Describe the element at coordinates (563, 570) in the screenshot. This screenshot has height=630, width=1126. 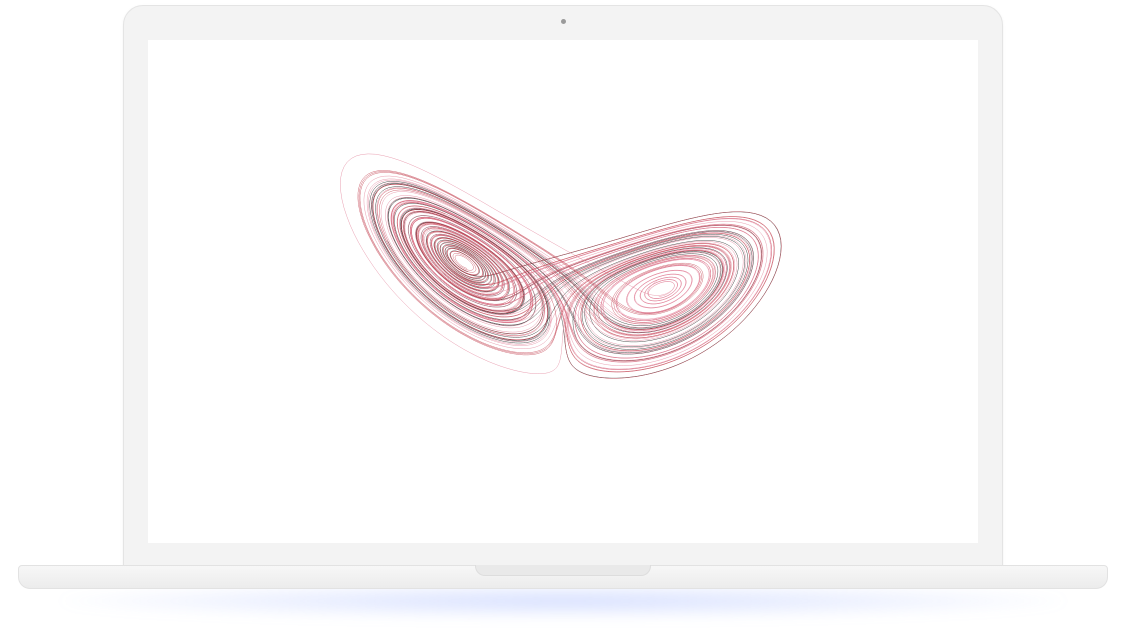
I see `laptop-opening-notch` at that location.